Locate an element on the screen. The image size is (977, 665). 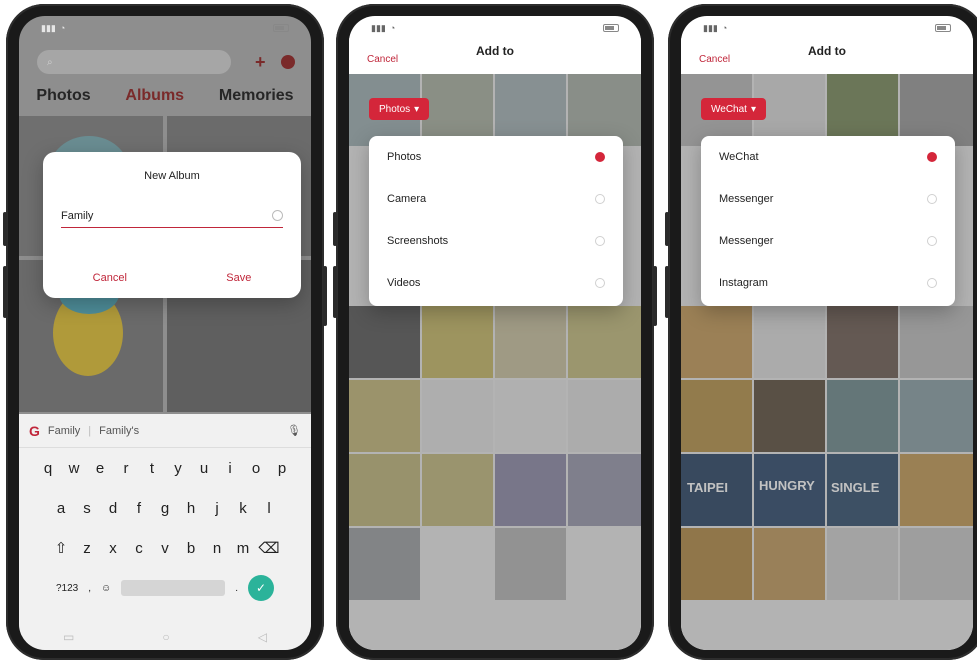
key: d is located at coordinates (113, 508).